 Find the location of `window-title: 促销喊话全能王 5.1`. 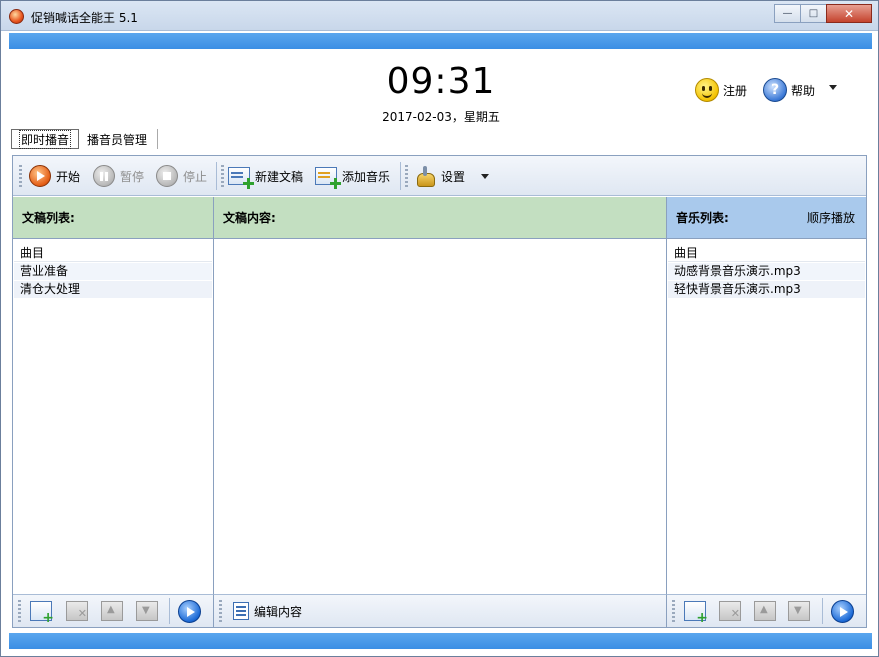

window-title: 促销喊话全能王 5.1 is located at coordinates (84, 18).